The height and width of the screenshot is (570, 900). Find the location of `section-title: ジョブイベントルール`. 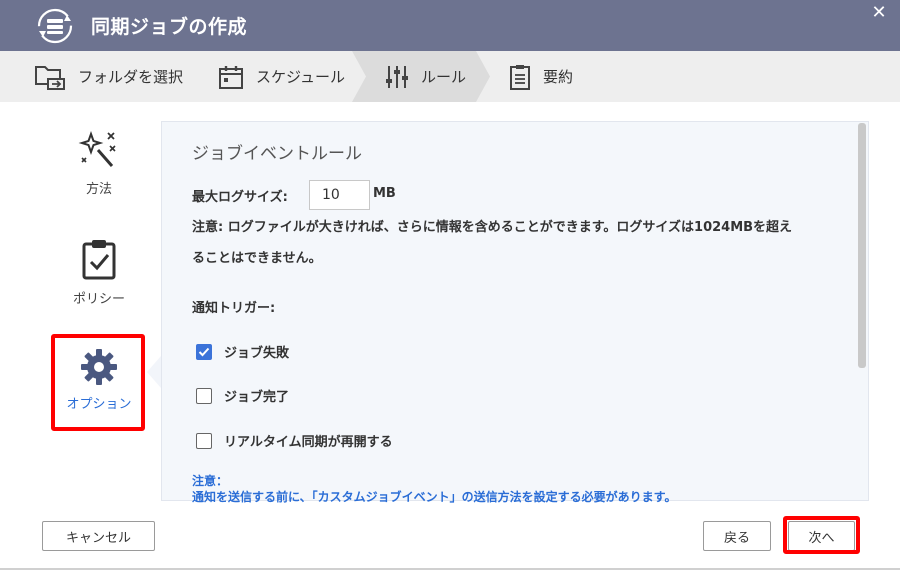

section-title: ジョブイベントルール is located at coordinates (277, 154).